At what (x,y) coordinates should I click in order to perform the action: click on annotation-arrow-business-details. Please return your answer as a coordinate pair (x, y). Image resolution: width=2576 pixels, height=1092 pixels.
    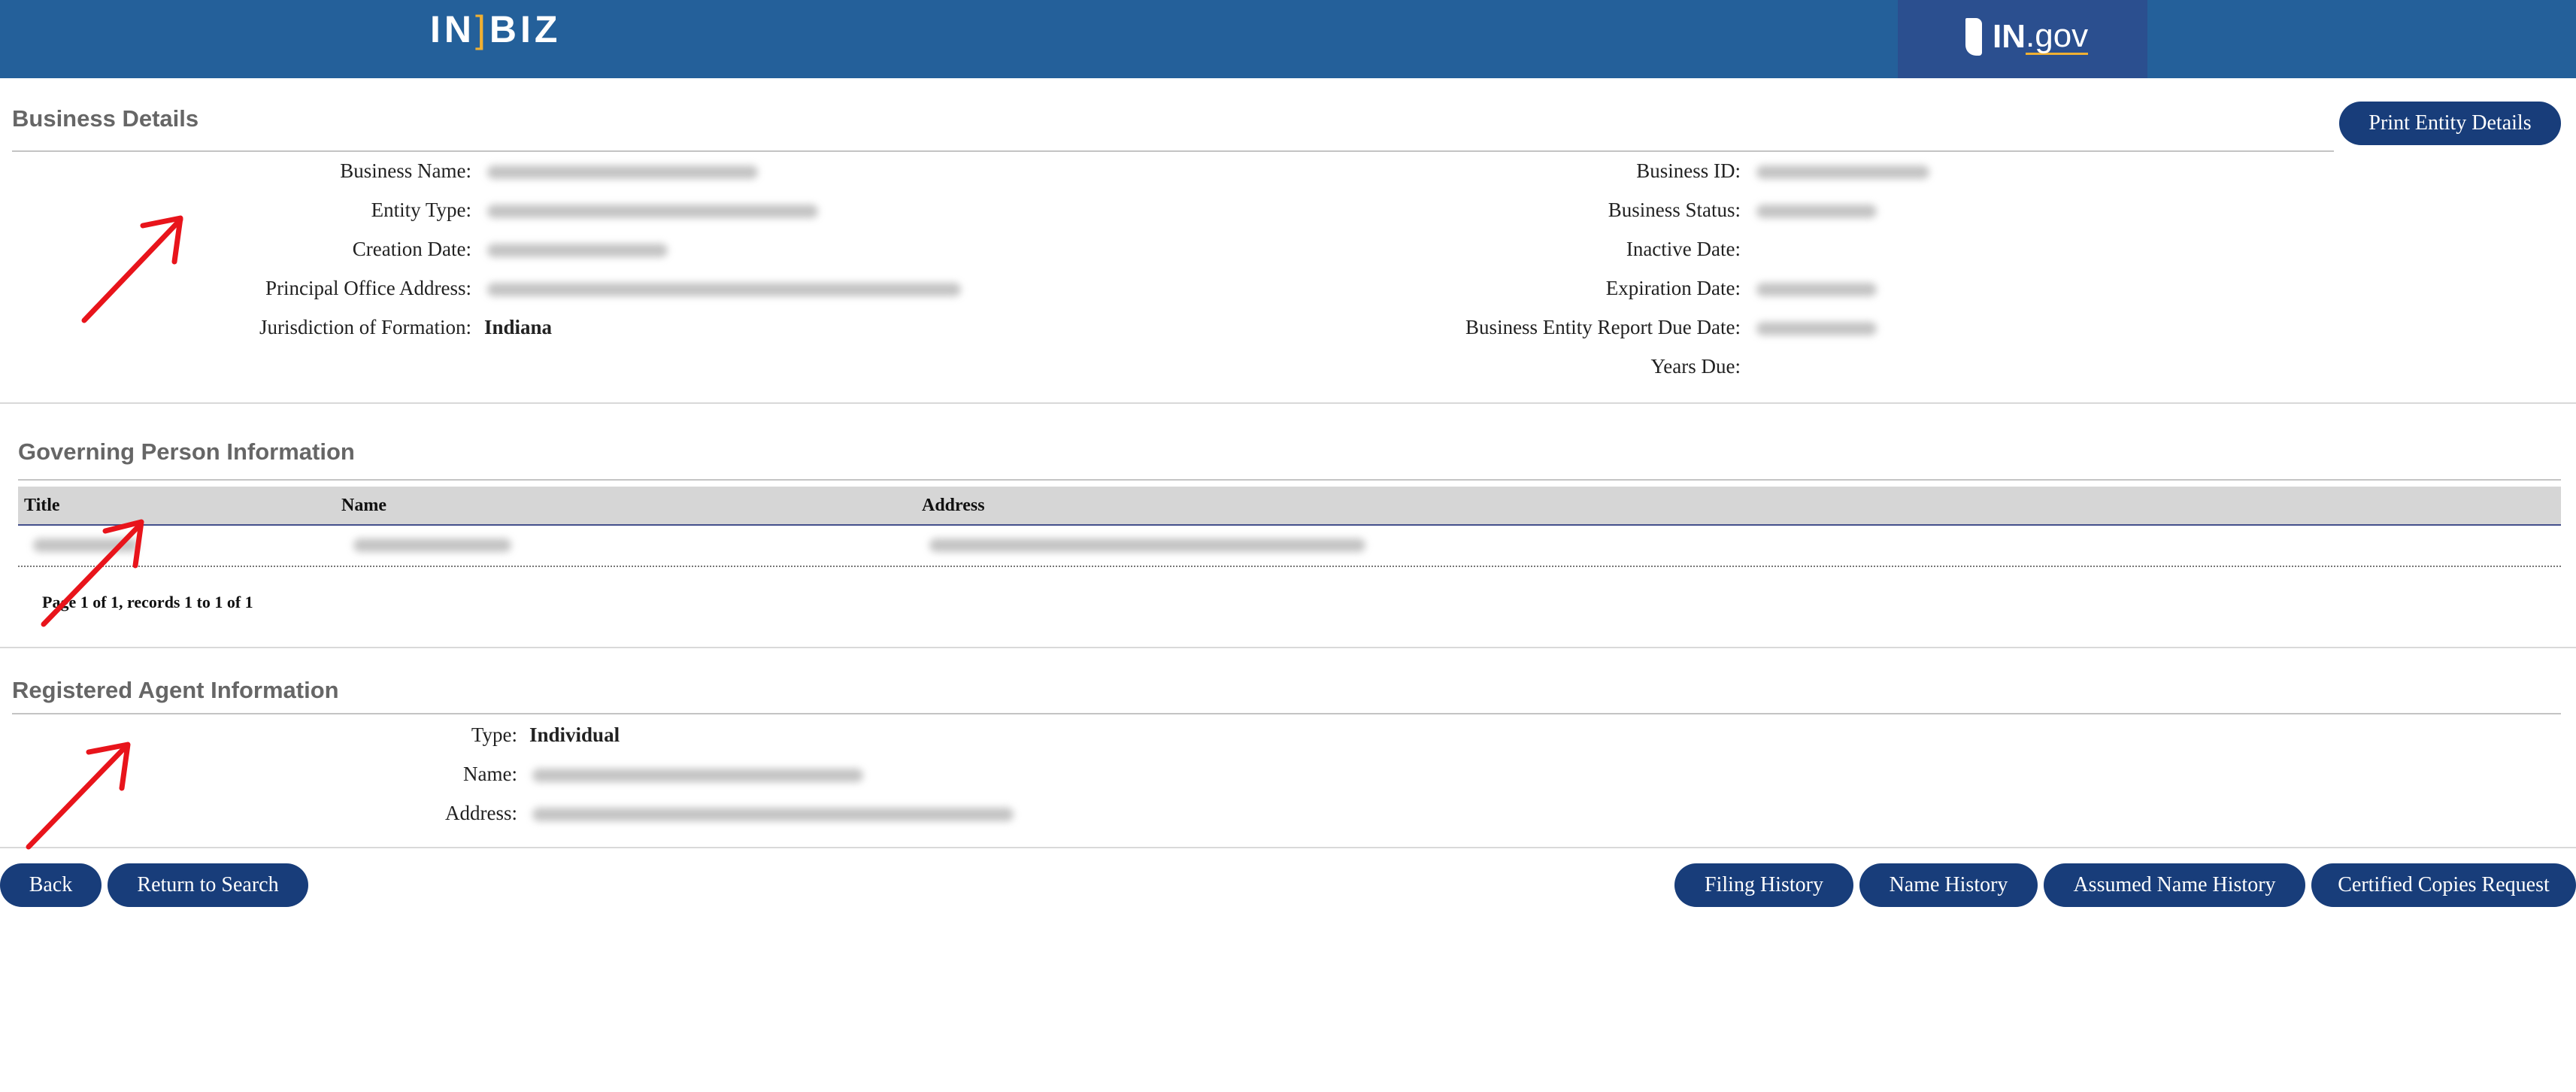
    Looking at the image, I should click on (132, 269).